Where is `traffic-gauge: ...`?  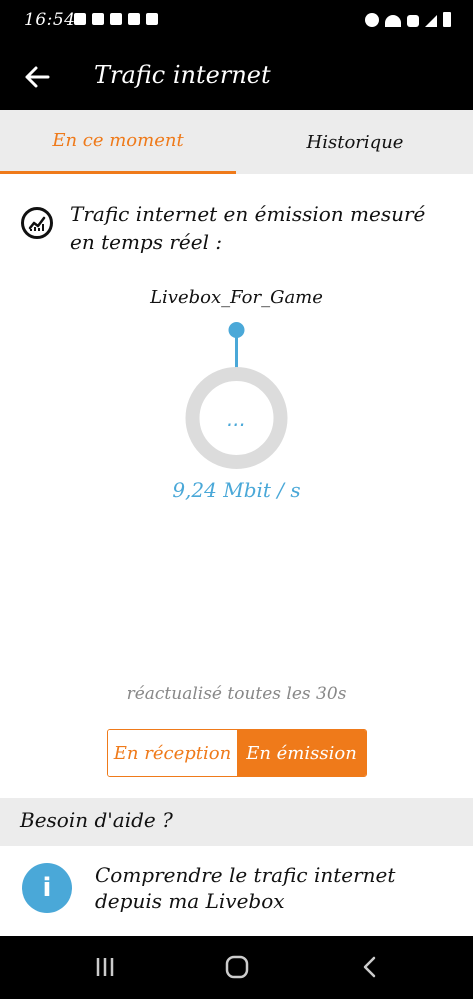 traffic-gauge: ... is located at coordinates (236, 395).